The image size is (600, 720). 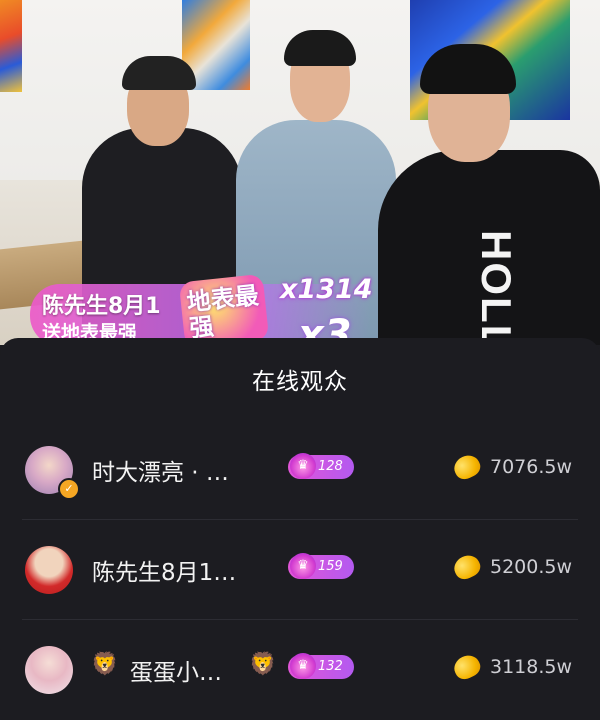 What do you see at coordinates (326, 289) in the screenshot?
I see `gift-count: x1314` at bounding box center [326, 289].